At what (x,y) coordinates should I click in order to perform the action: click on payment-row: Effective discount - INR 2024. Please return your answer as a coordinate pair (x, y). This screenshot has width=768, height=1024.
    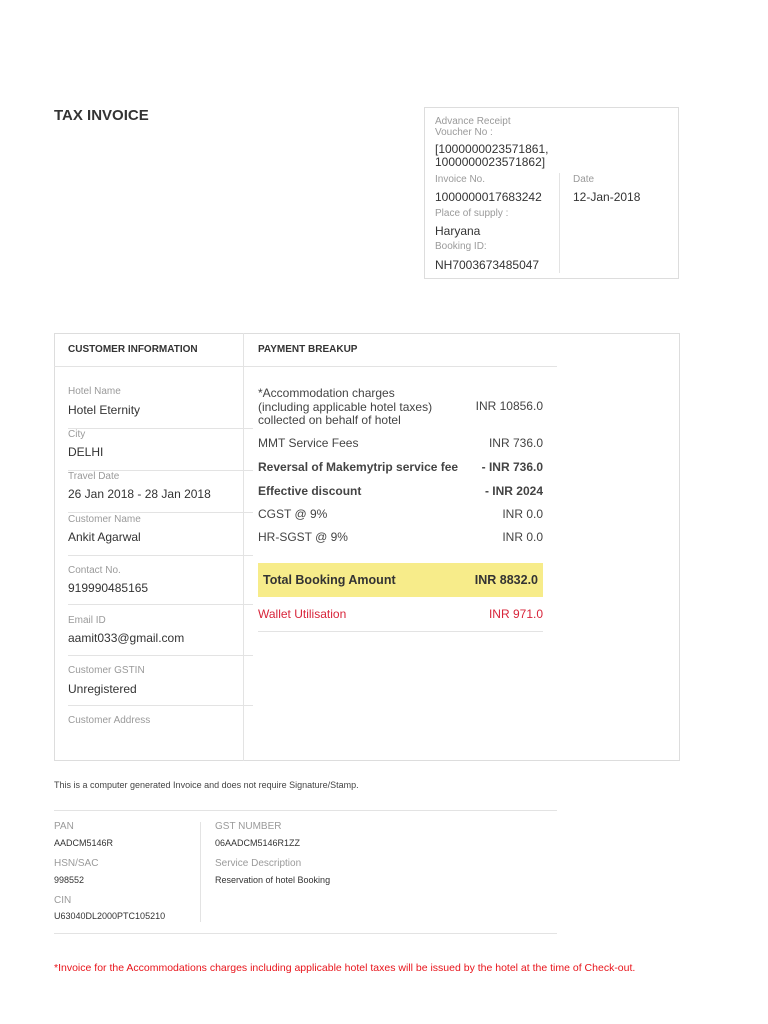
    Looking at the image, I should click on (400, 491).